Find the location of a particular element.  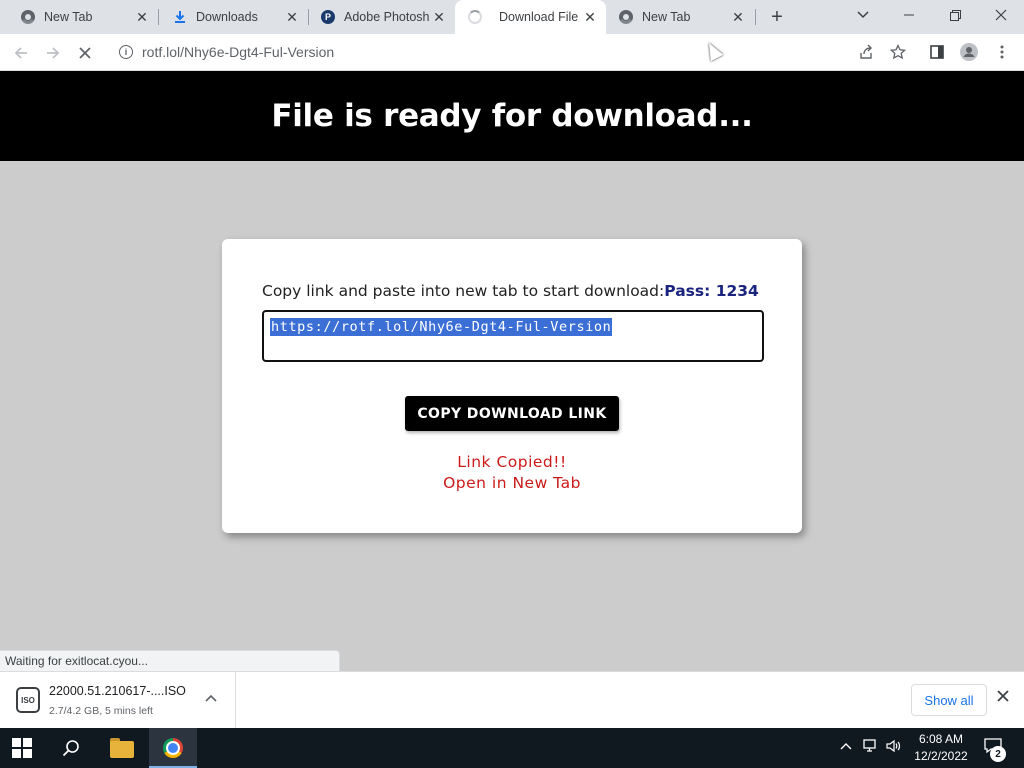

notification-badge: 2 is located at coordinates (998, 754).